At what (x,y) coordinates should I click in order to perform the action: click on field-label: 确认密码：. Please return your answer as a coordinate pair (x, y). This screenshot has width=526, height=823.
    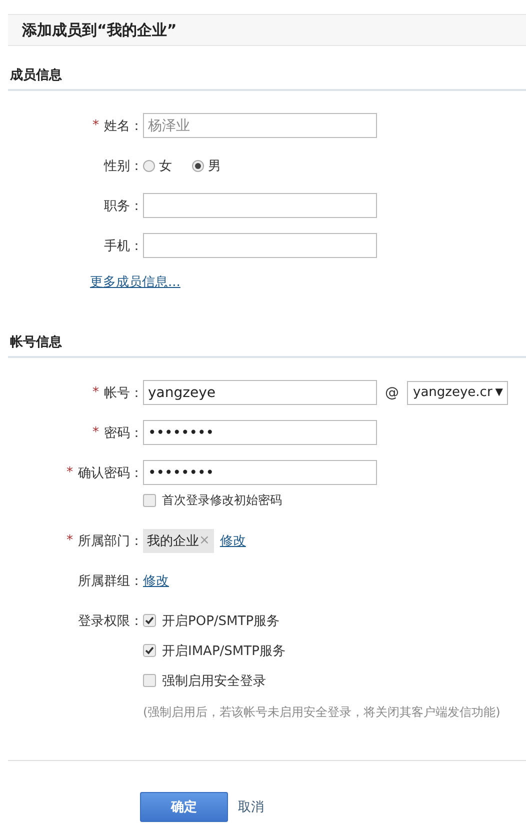
    Looking at the image, I should click on (110, 473).